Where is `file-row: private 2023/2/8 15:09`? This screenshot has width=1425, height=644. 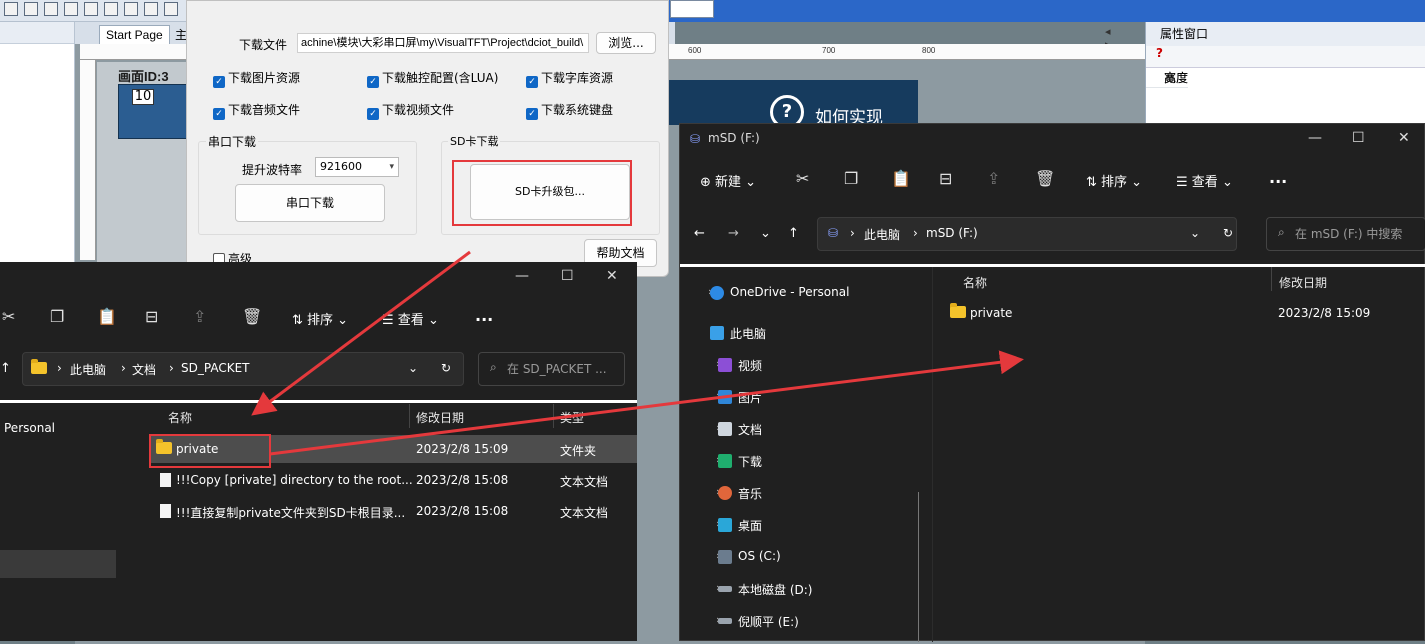
file-row: private 2023/2/8 15:09 is located at coordinates (1185, 313).